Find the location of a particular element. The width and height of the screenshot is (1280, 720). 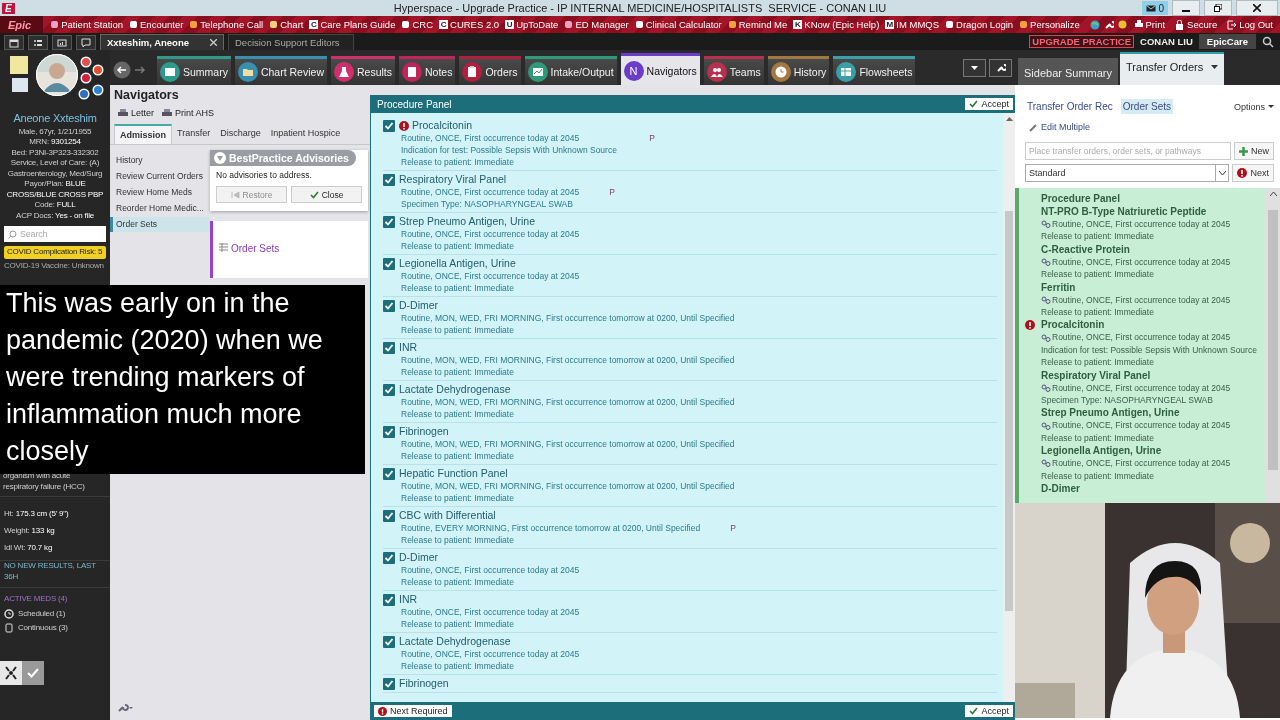

next-required-button: Next Required is located at coordinates (413, 711).